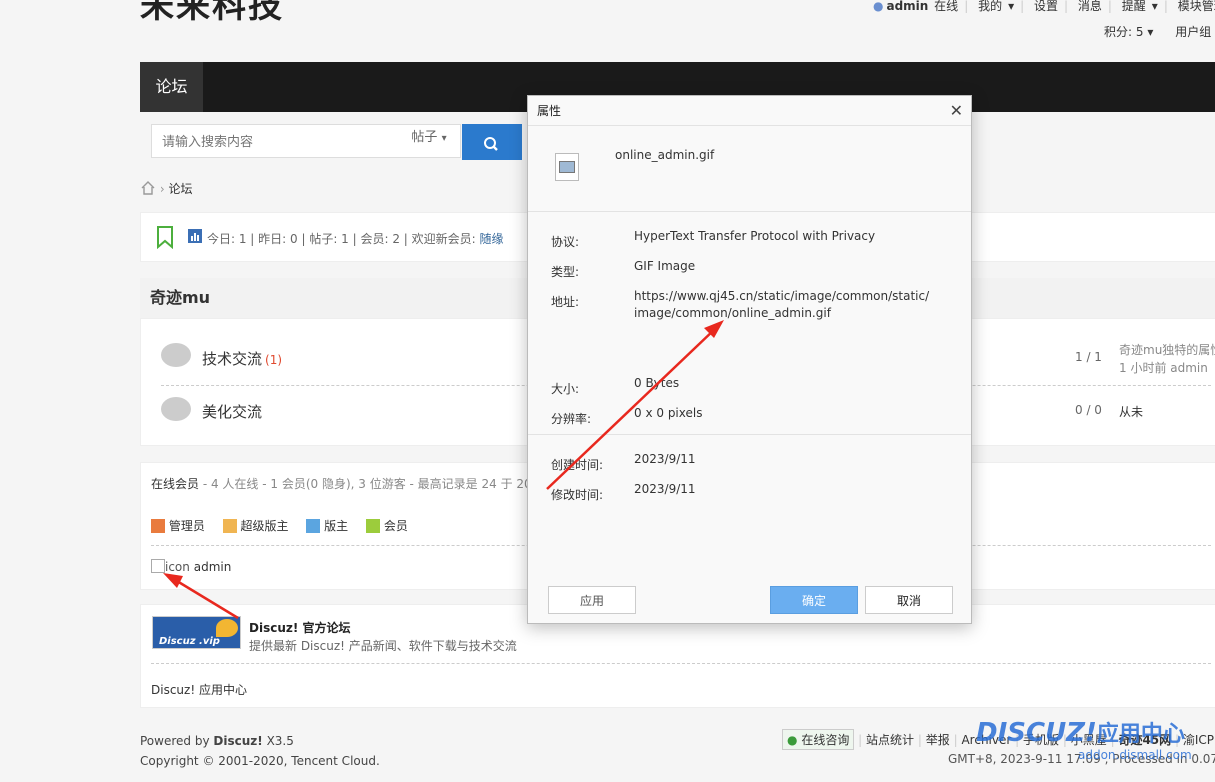 This screenshot has width=1215, height=782. What do you see at coordinates (732, 313) in the screenshot?
I see `row-value-address-2: image/common/online_admin.gif` at bounding box center [732, 313].